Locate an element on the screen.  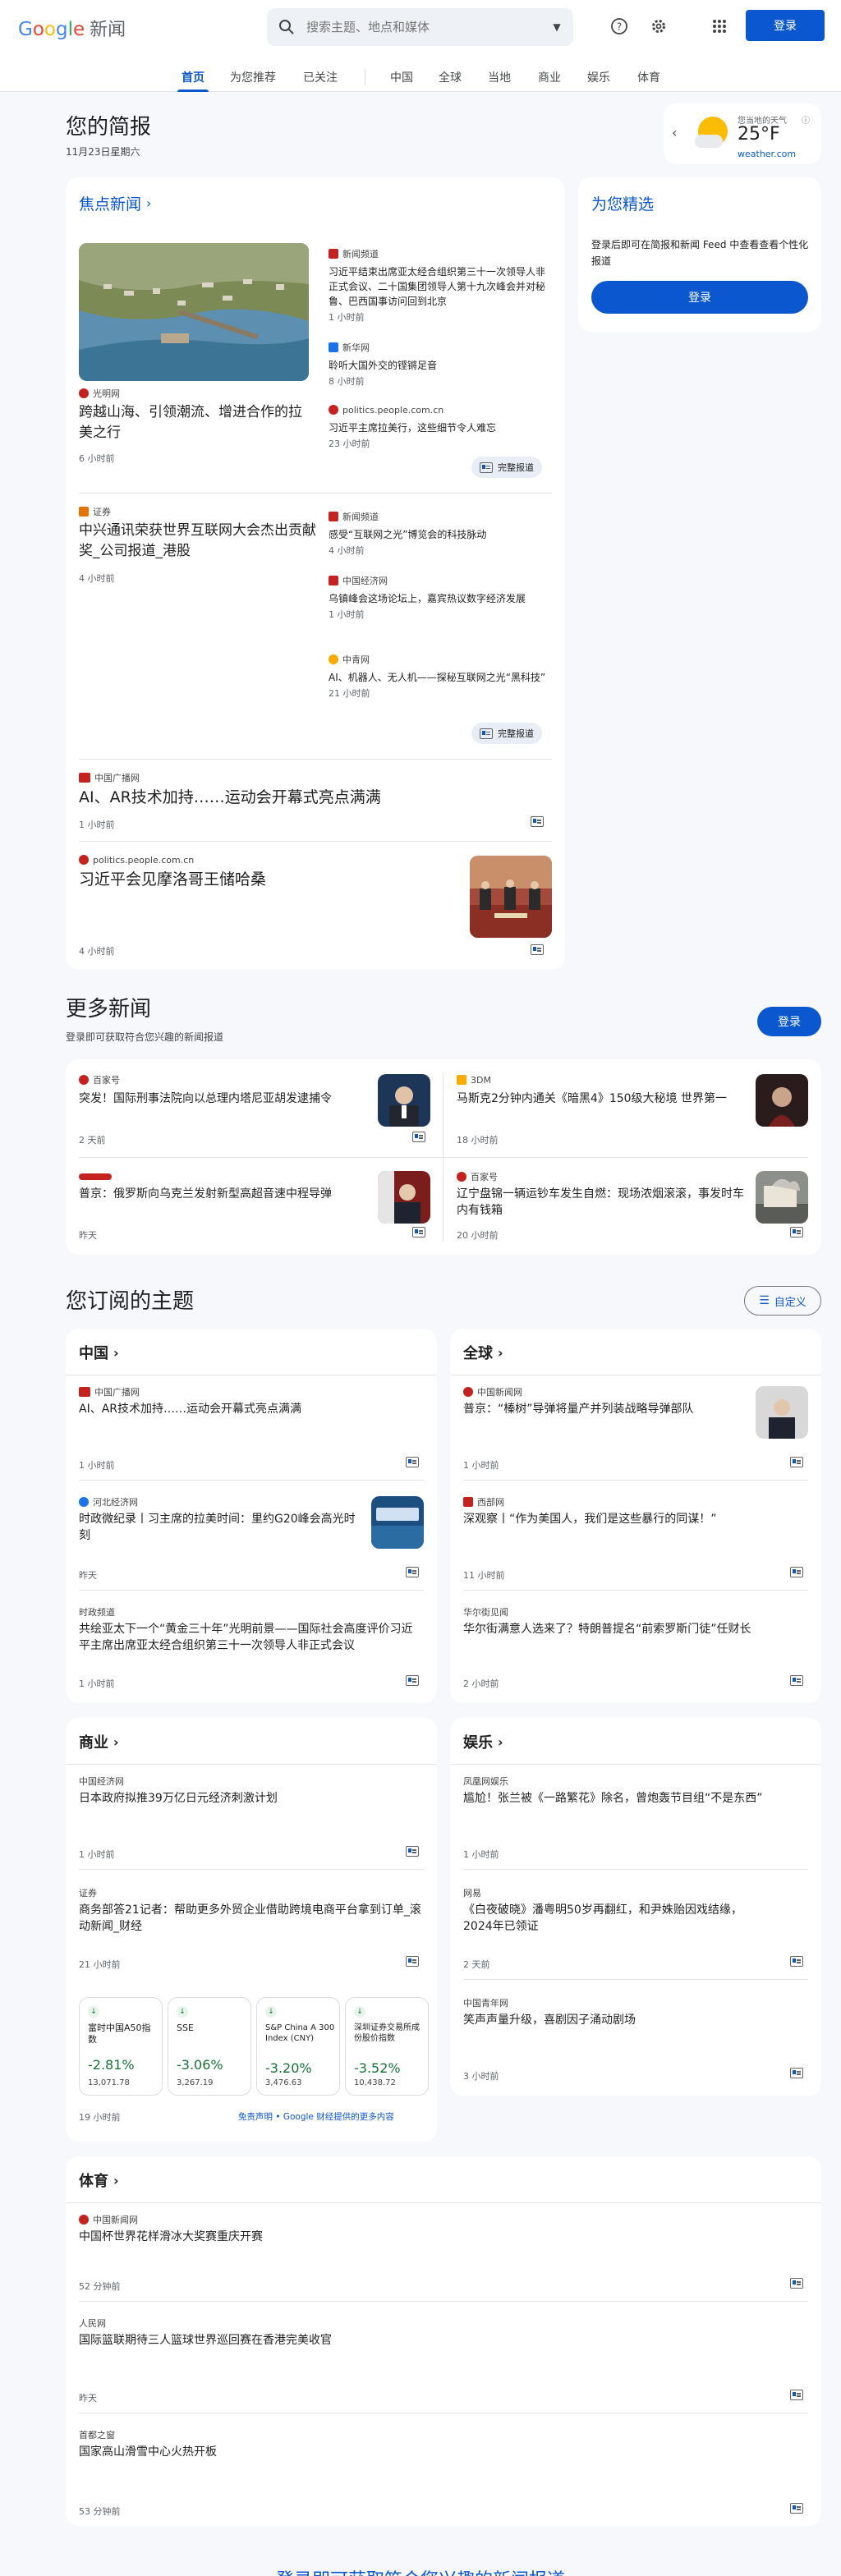
story-title: 笑声声量升级，喜剧因子涌动剧场 is located at coordinates (615, 2020).